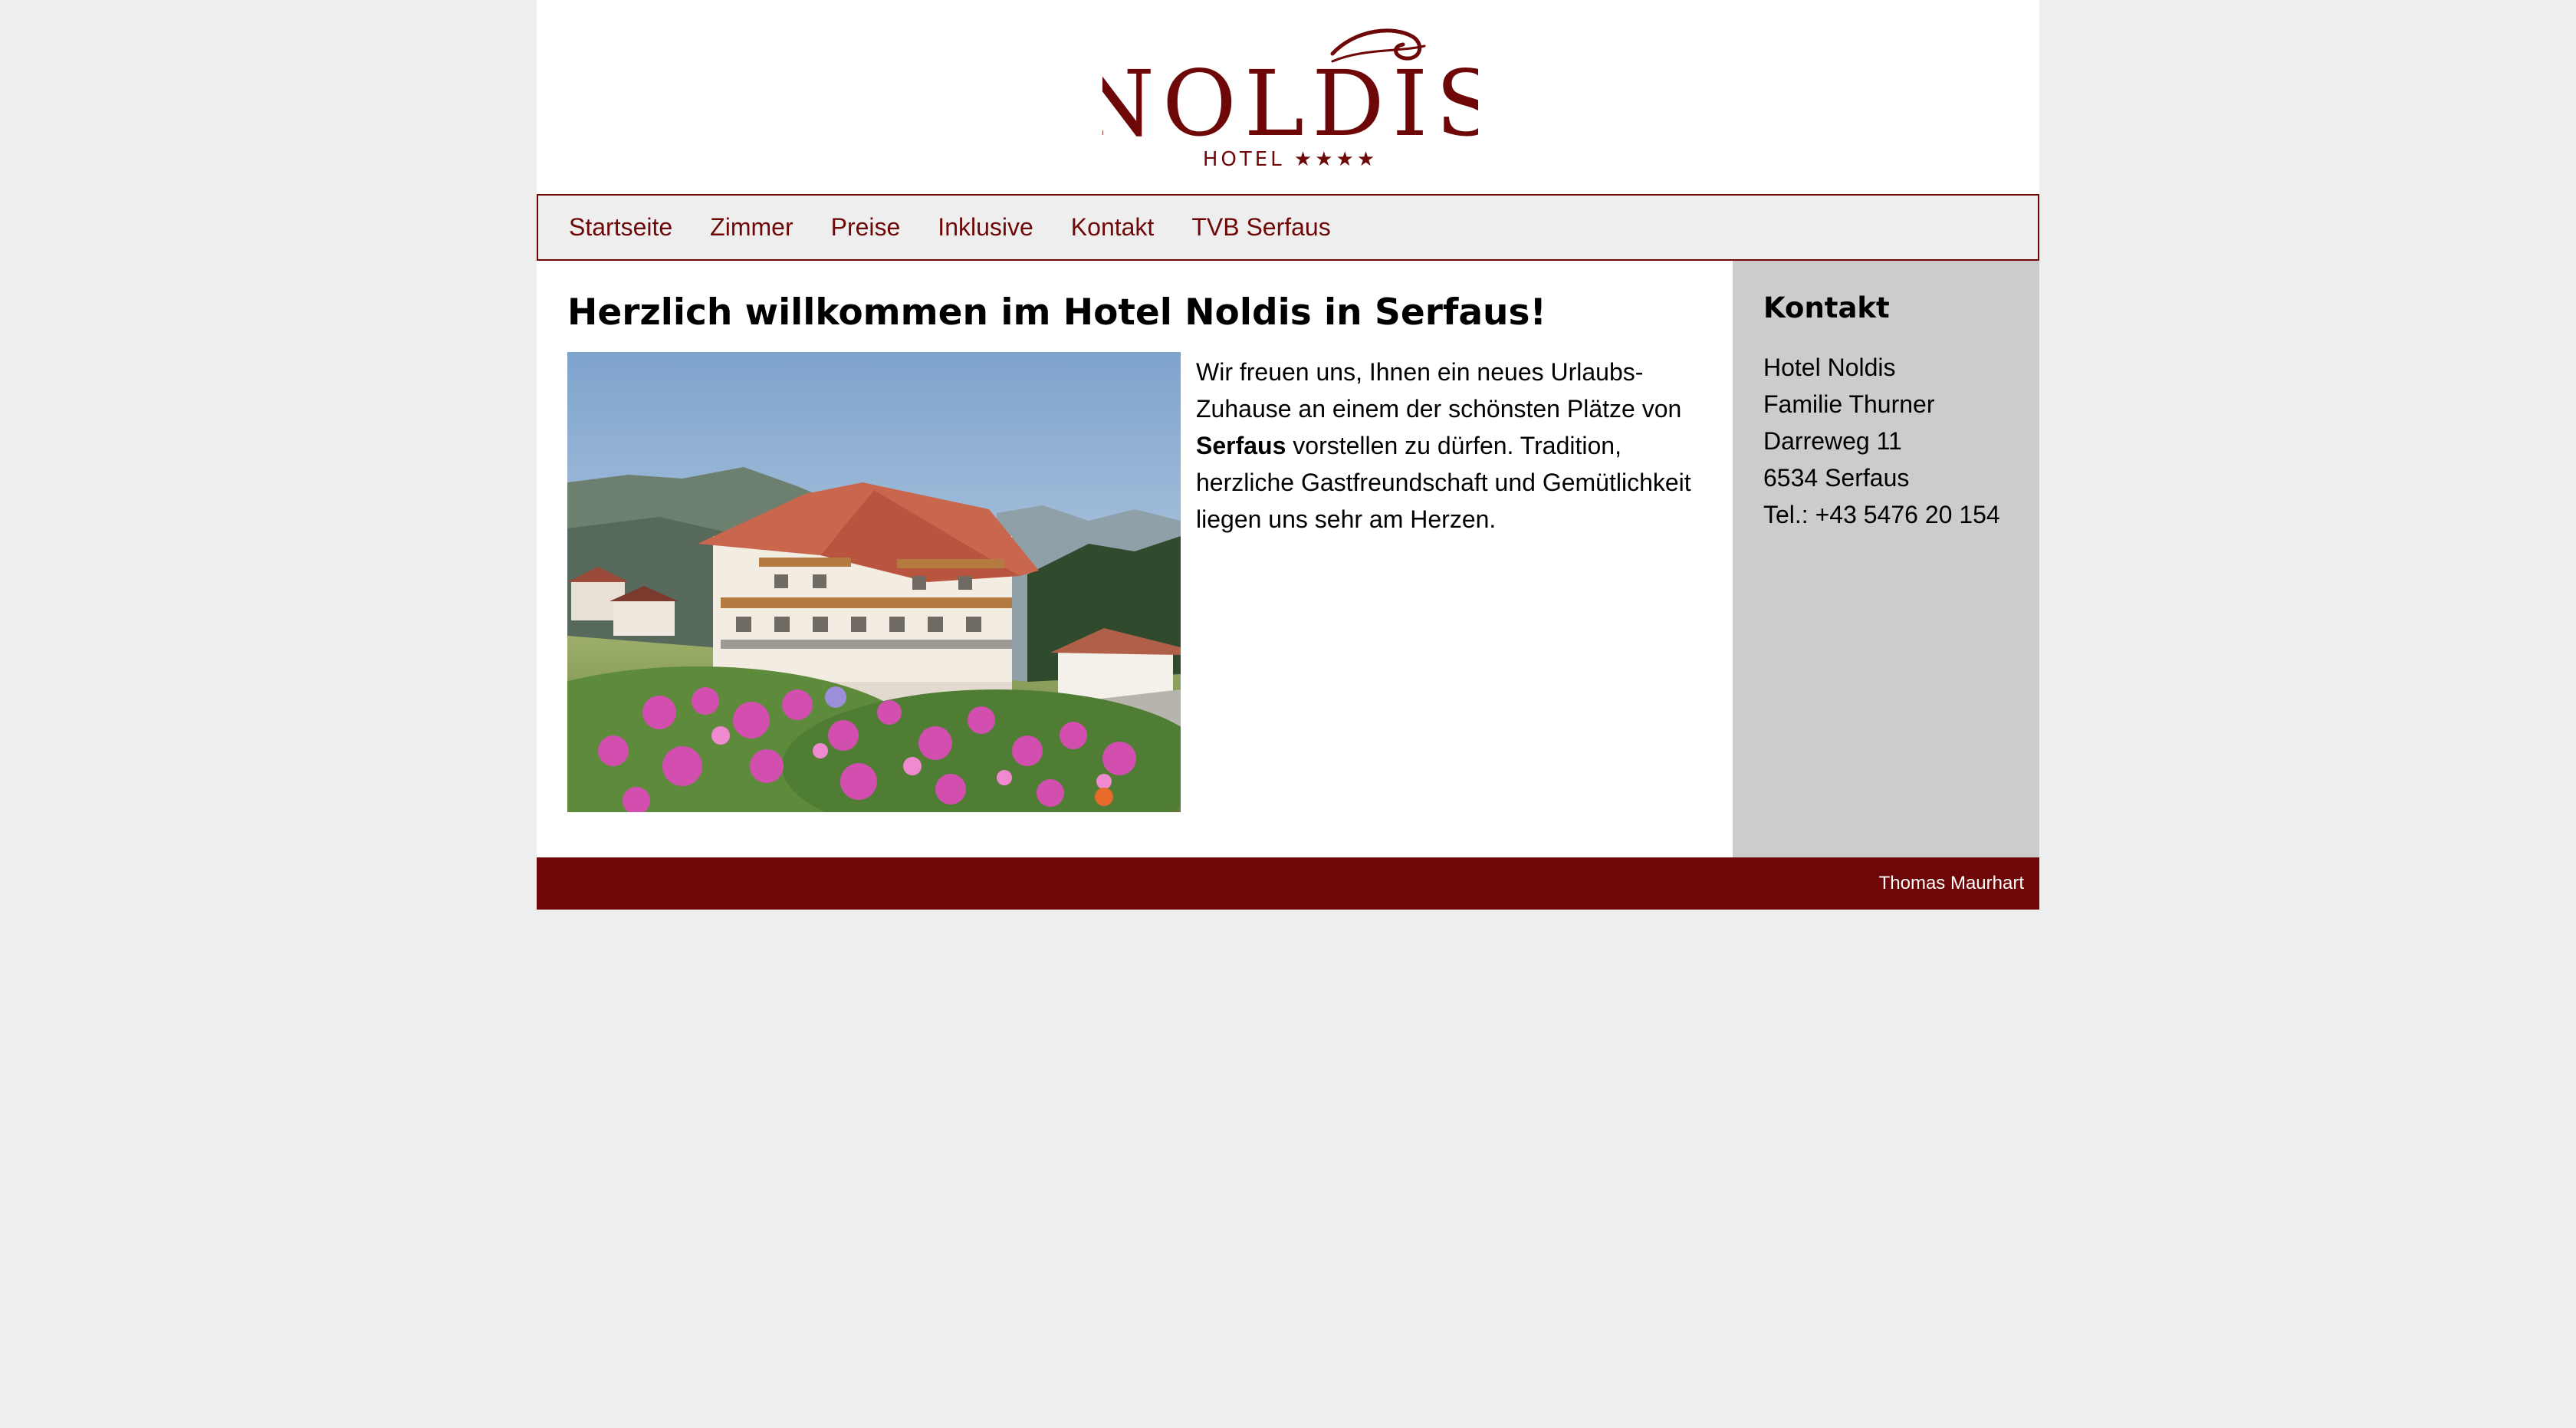 The height and width of the screenshot is (1428, 2576). Describe the element at coordinates (1261, 227) in the screenshot. I see `nav-item-tvb-serfaus: TVB Serfaus` at that location.